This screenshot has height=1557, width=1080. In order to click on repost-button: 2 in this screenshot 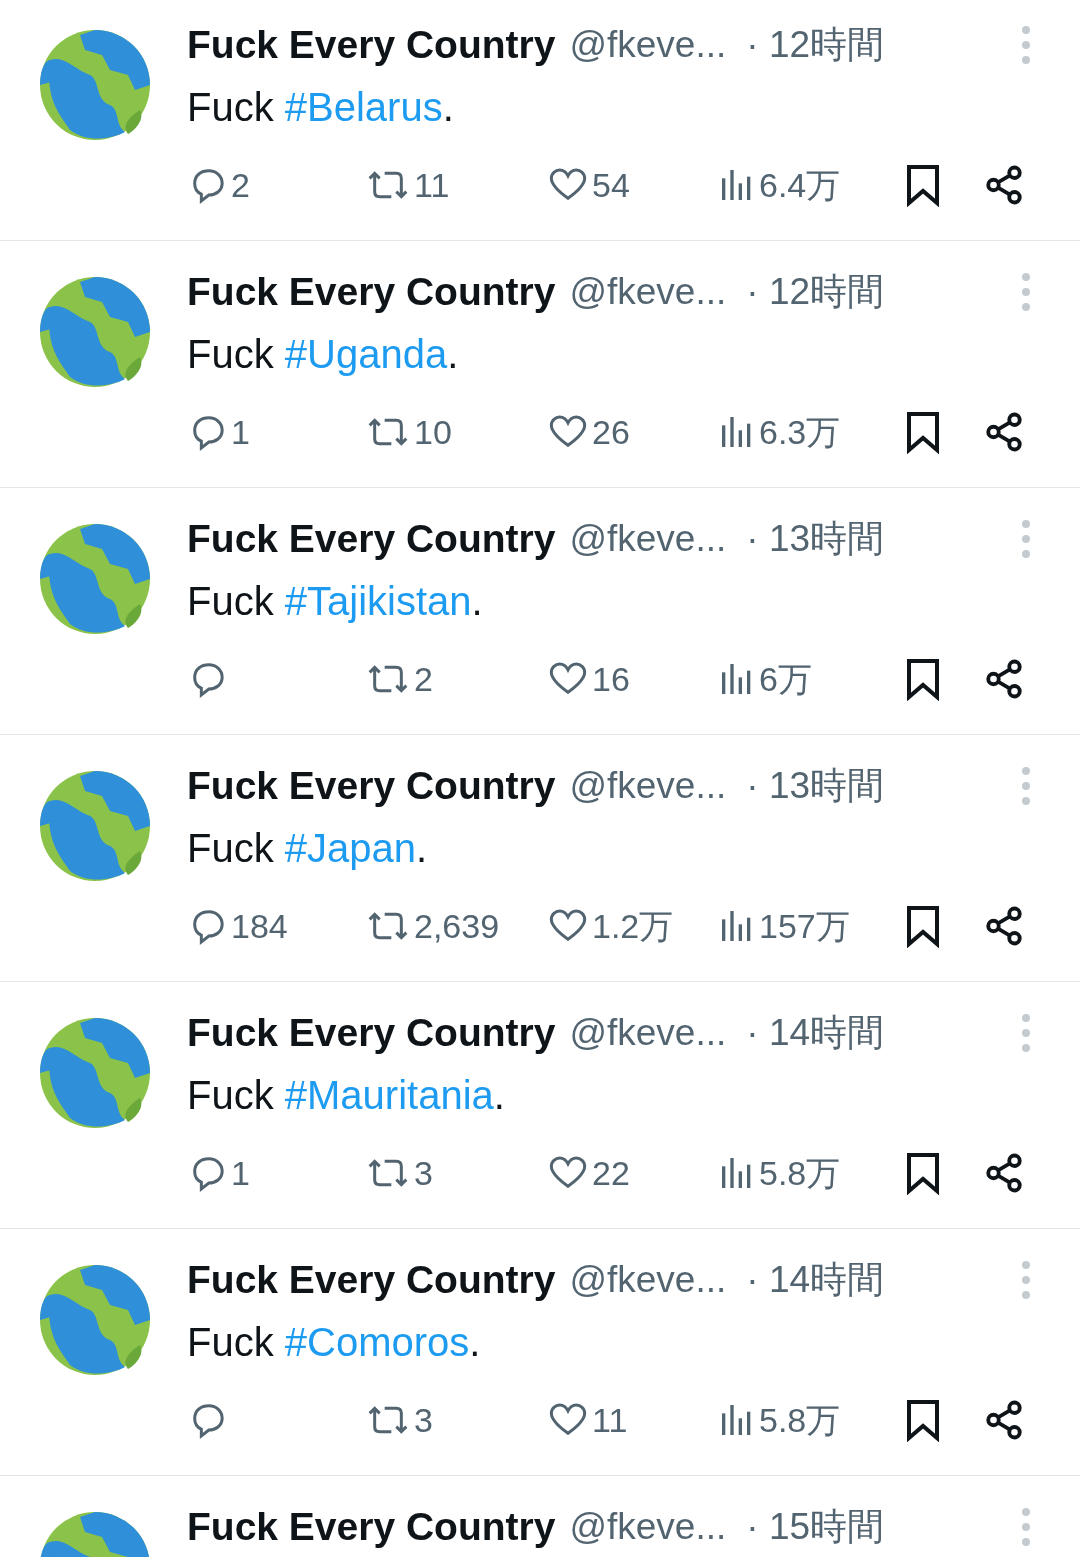, I will do `click(398, 679)`.